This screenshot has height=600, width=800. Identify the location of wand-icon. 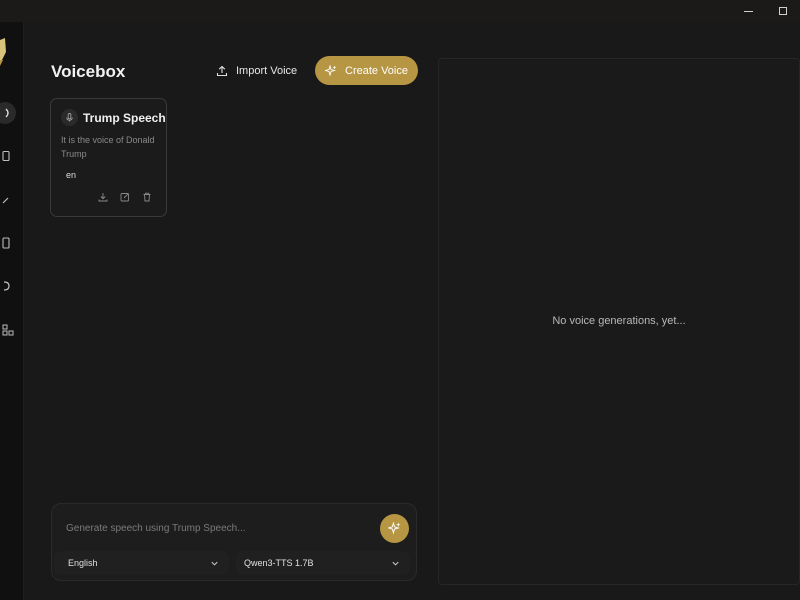
(5, 200).